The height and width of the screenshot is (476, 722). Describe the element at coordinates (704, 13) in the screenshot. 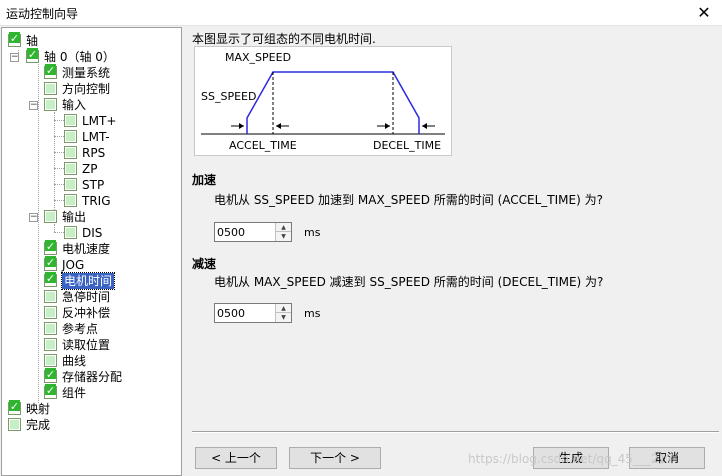

I see `close-icon: ✕` at that location.